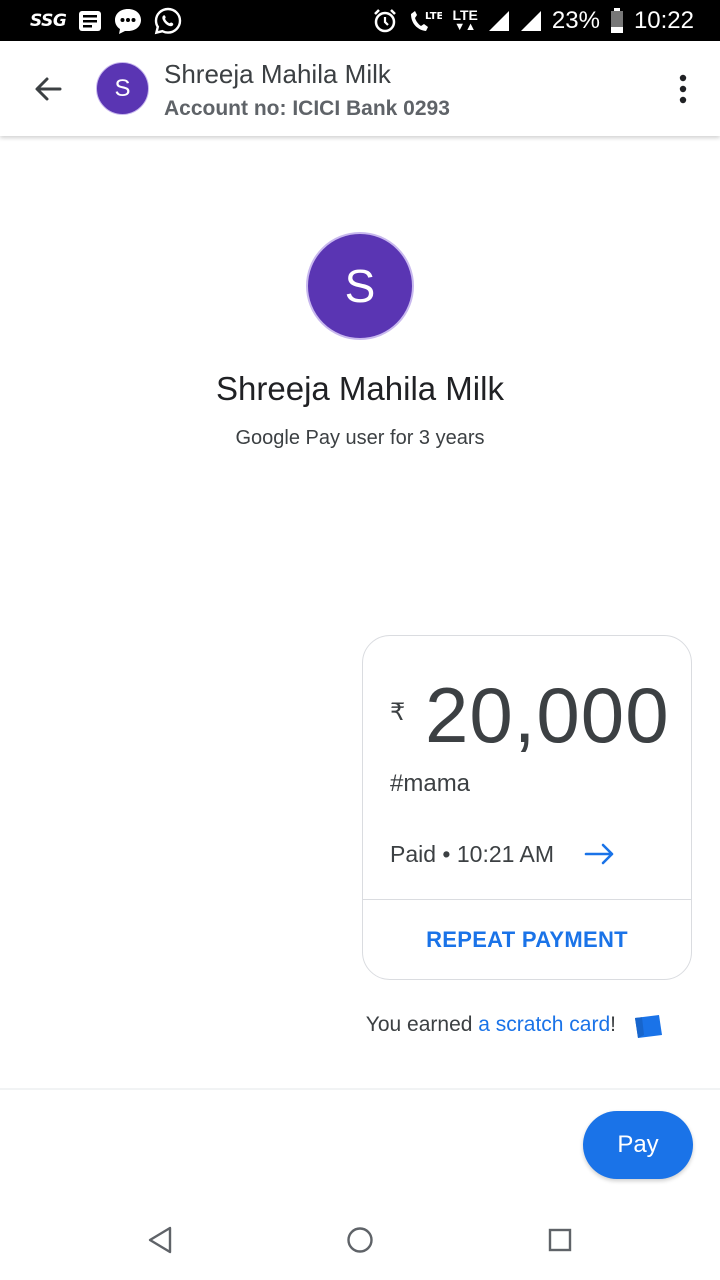 The height and width of the screenshot is (1280, 720). What do you see at coordinates (128, 21) in the screenshot?
I see `messages-icon` at bounding box center [128, 21].